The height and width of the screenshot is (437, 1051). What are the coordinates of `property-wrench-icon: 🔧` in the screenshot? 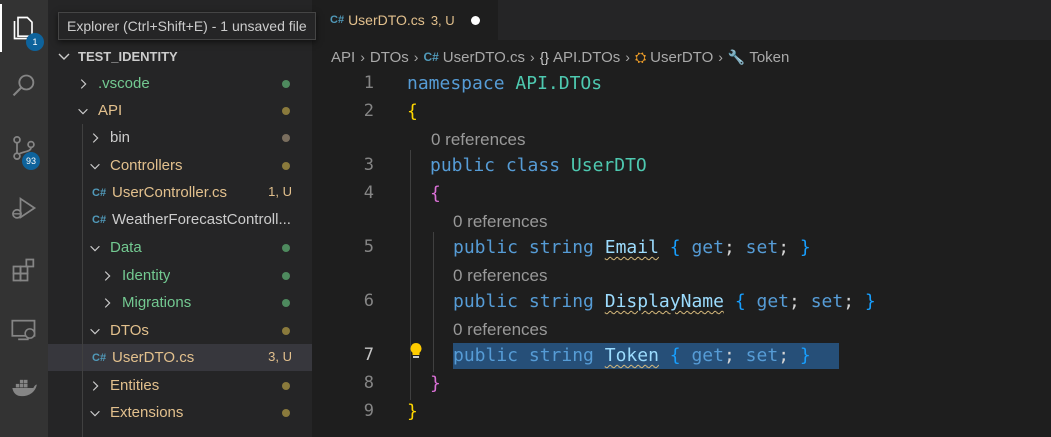 It's located at (736, 56).